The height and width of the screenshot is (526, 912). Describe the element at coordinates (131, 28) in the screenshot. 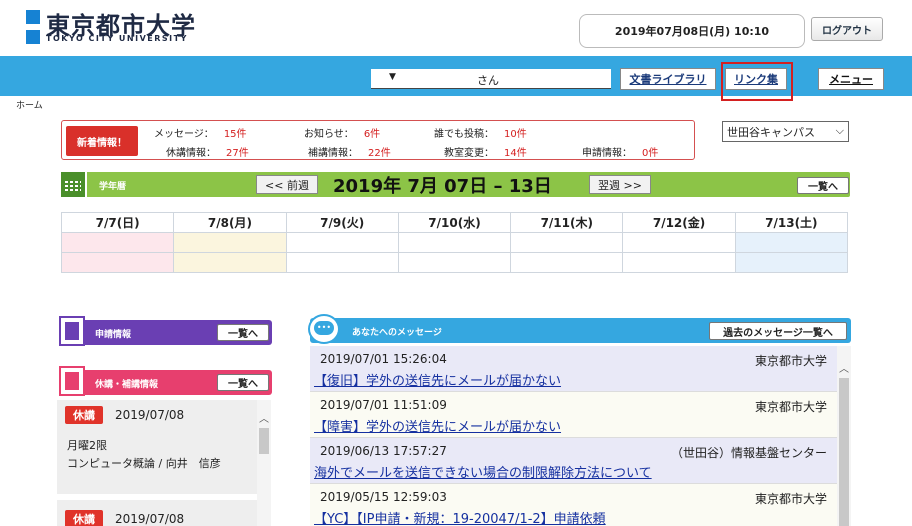

I see `university-logo: 東京都市大学 TOKYO CITY UNIVERSITY` at that location.